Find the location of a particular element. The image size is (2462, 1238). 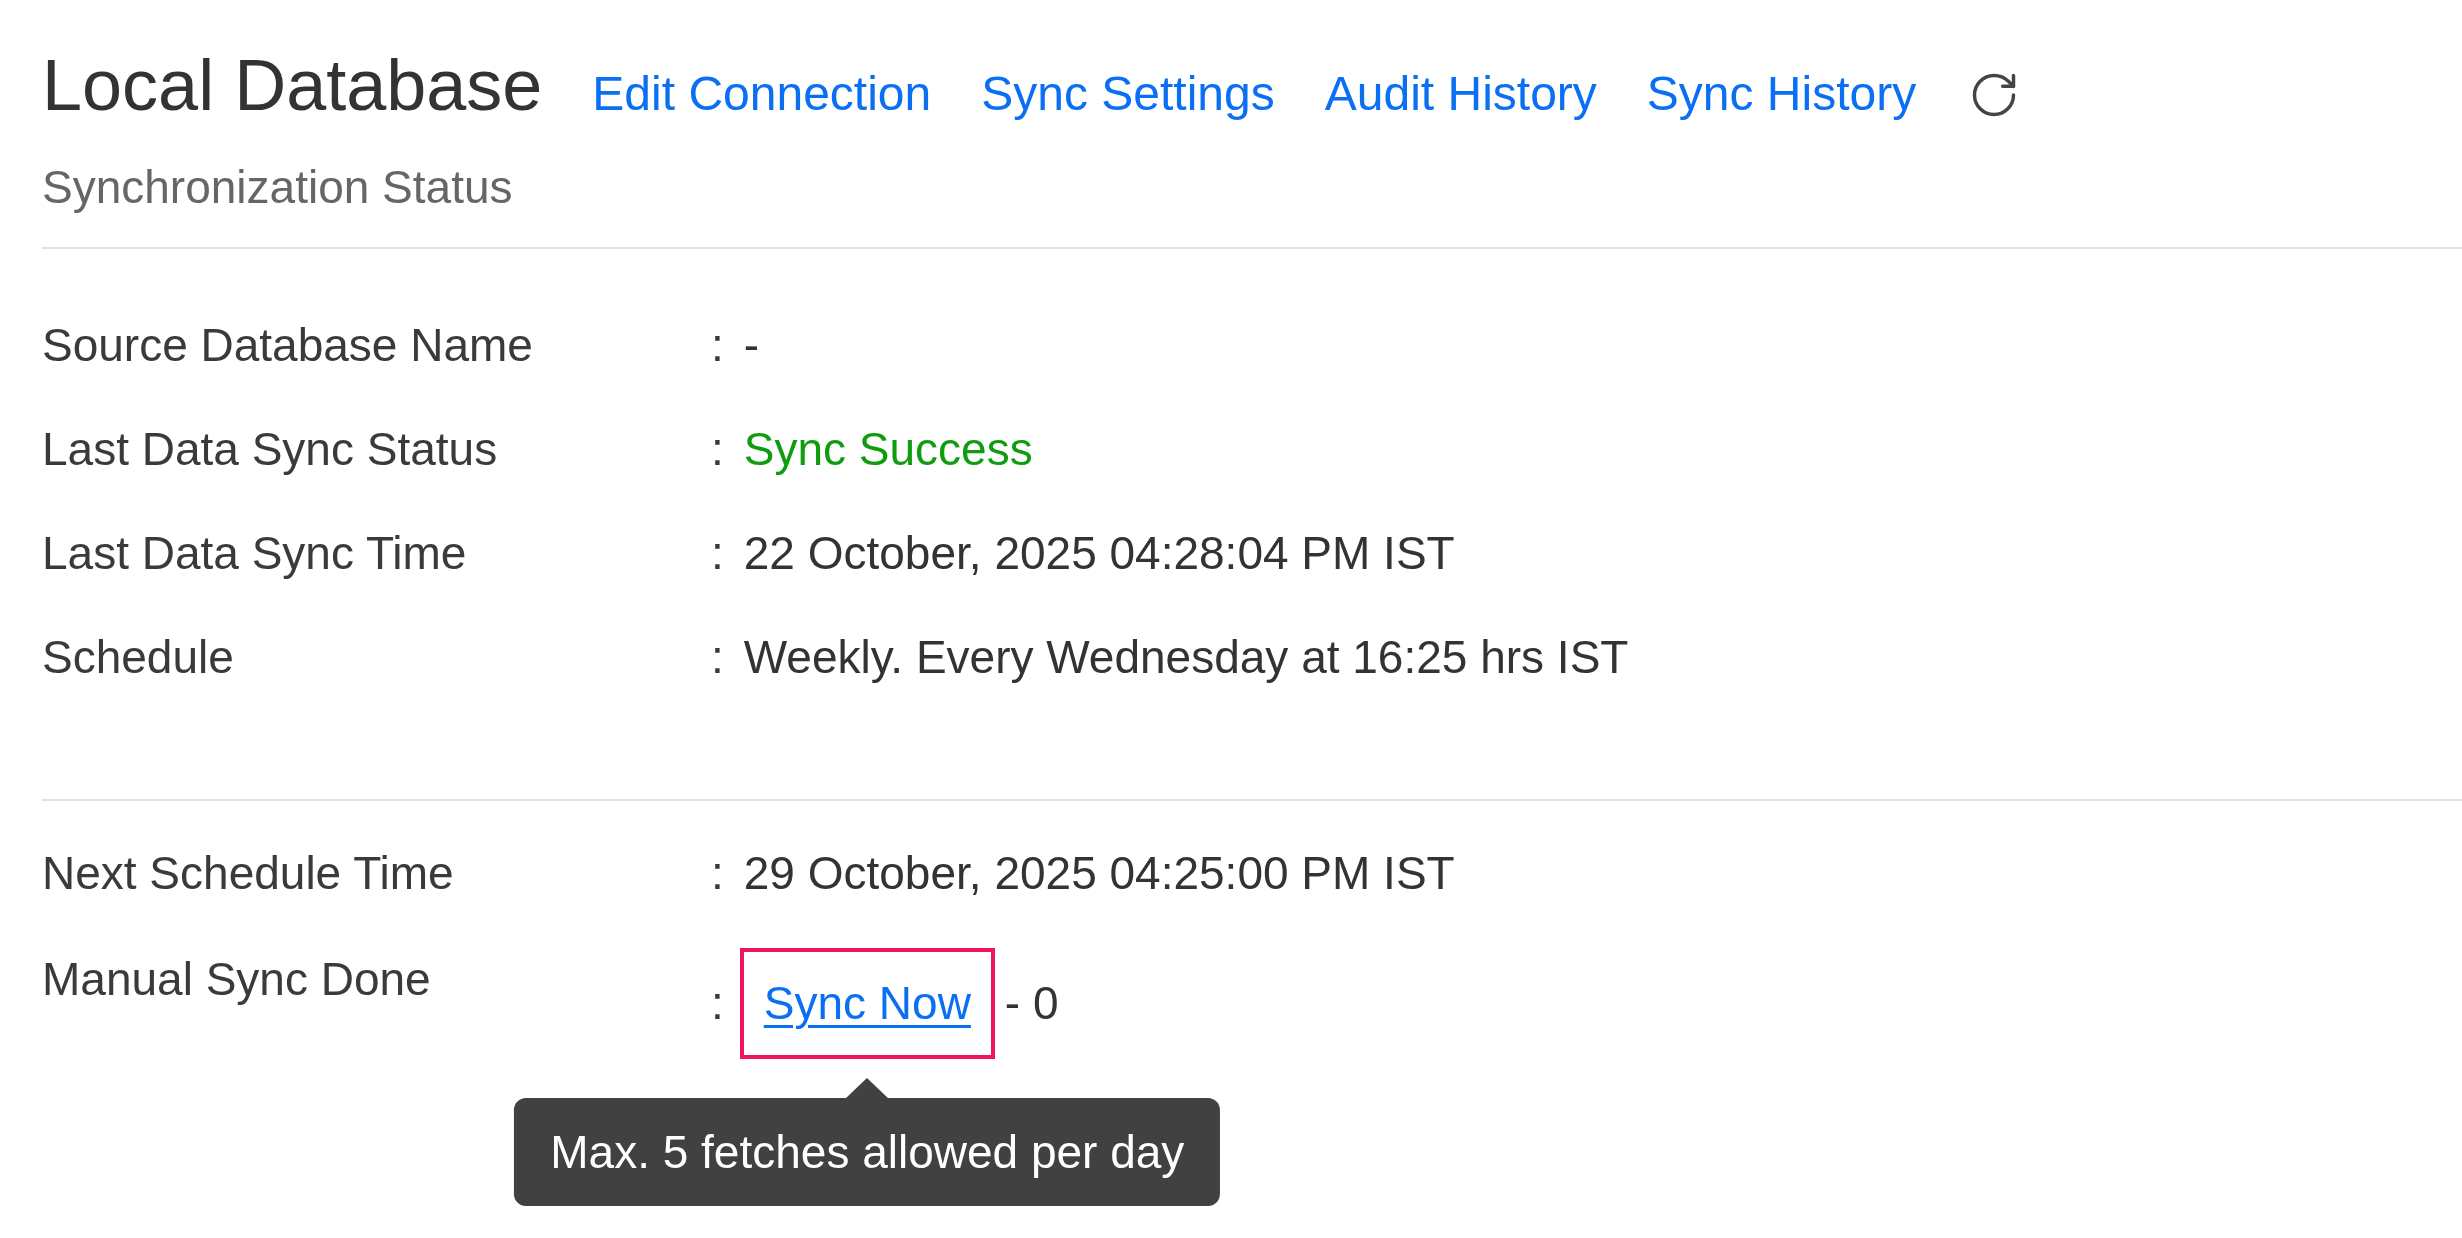

manual-sync-count: - 0 is located at coordinates (1031, 1003).